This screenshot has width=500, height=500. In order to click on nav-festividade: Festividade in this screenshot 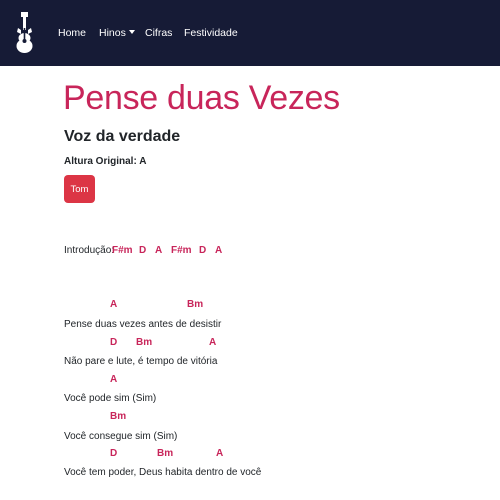, I will do `click(211, 33)`.